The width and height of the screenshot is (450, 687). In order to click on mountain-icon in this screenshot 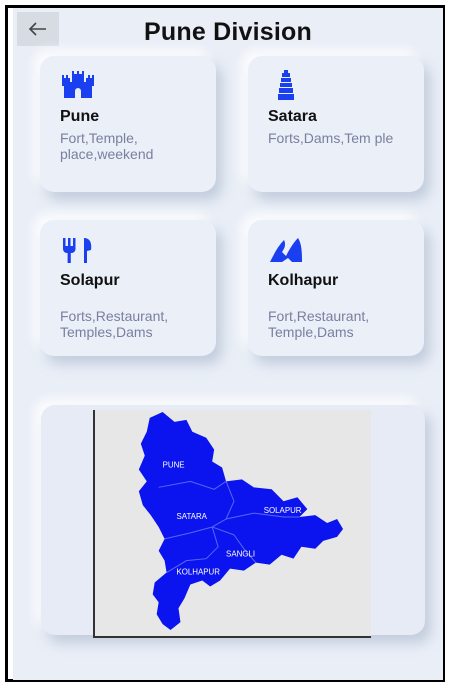, I will do `click(286, 250)`.